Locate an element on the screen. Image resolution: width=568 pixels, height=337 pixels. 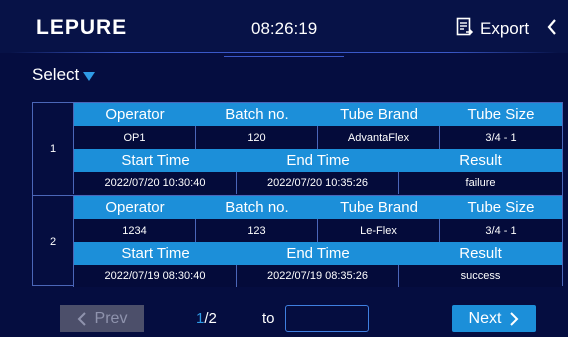
start-time-value: 2022/07/20 10:30:40 is located at coordinates (155, 183).